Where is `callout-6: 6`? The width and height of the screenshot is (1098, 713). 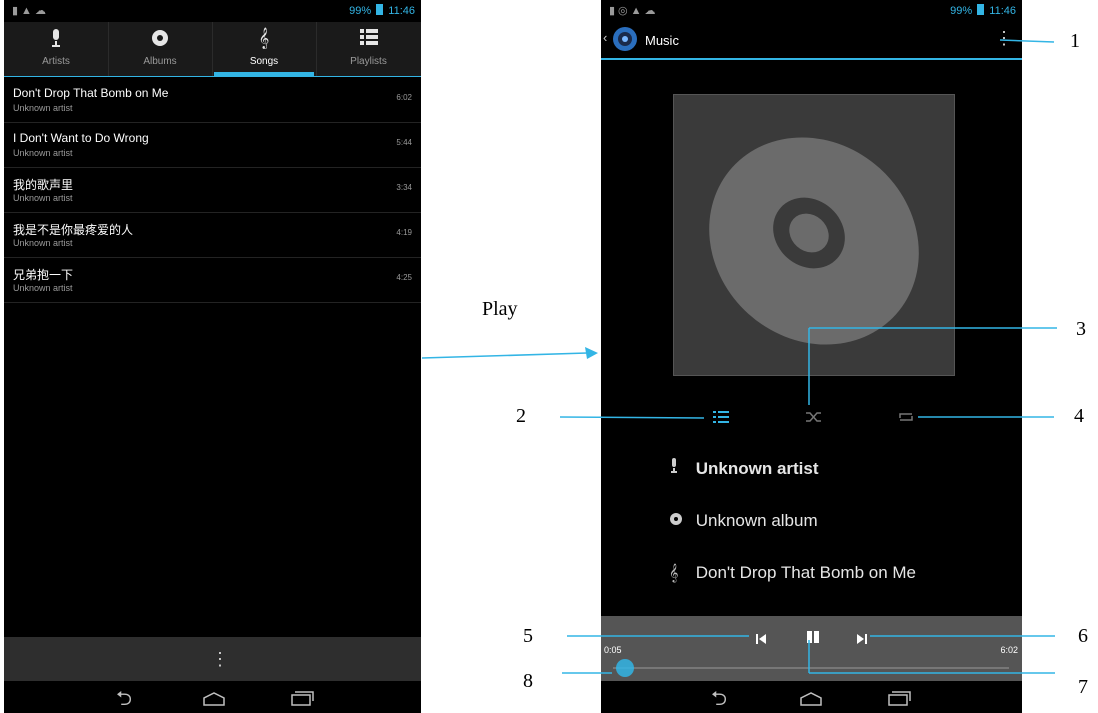 callout-6: 6 is located at coordinates (1083, 636).